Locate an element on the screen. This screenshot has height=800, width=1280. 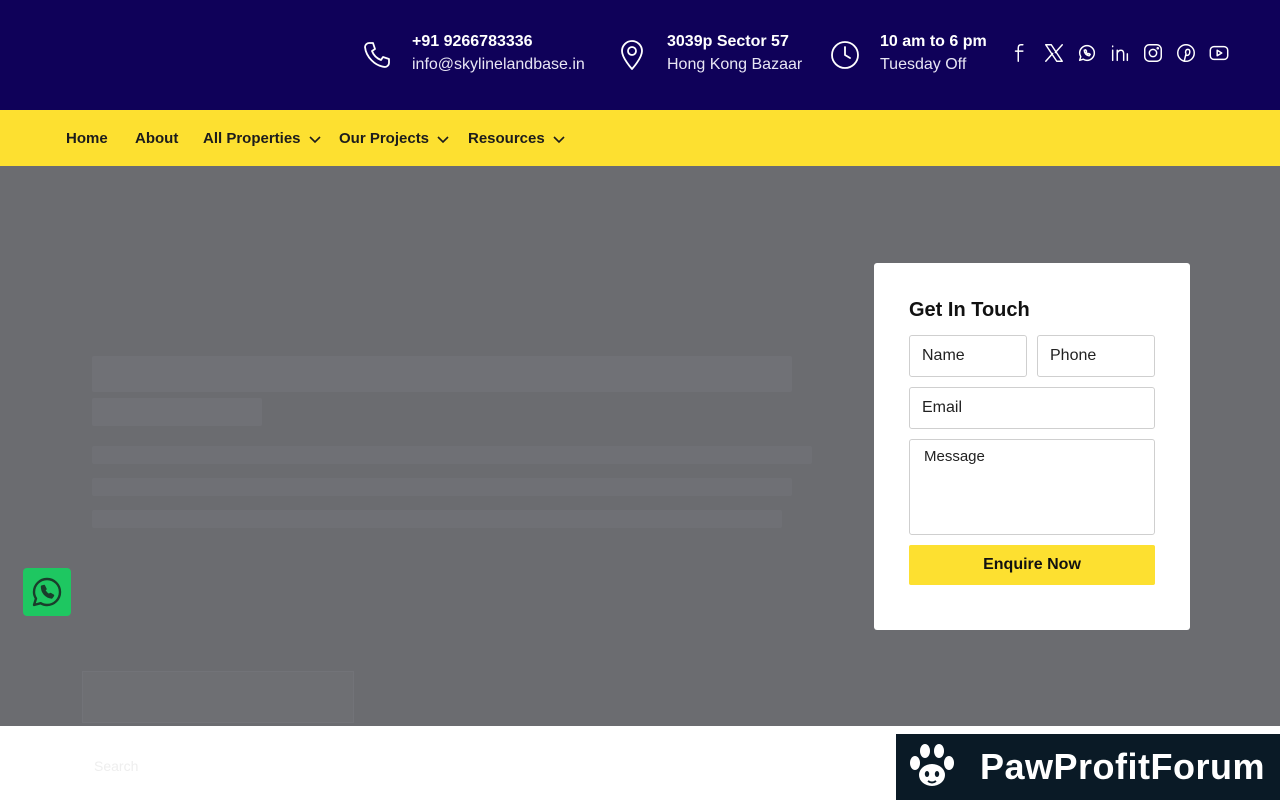
contact-phone-block: +91 9266783336 info@skylinelandbase.in is located at coordinates (472, 55).